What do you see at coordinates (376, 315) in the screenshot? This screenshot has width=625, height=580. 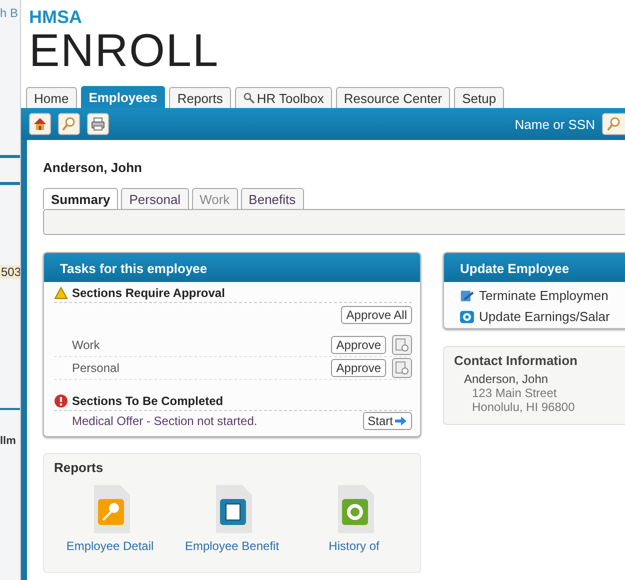 I see `approve-all-button: Approve All` at bounding box center [376, 315].